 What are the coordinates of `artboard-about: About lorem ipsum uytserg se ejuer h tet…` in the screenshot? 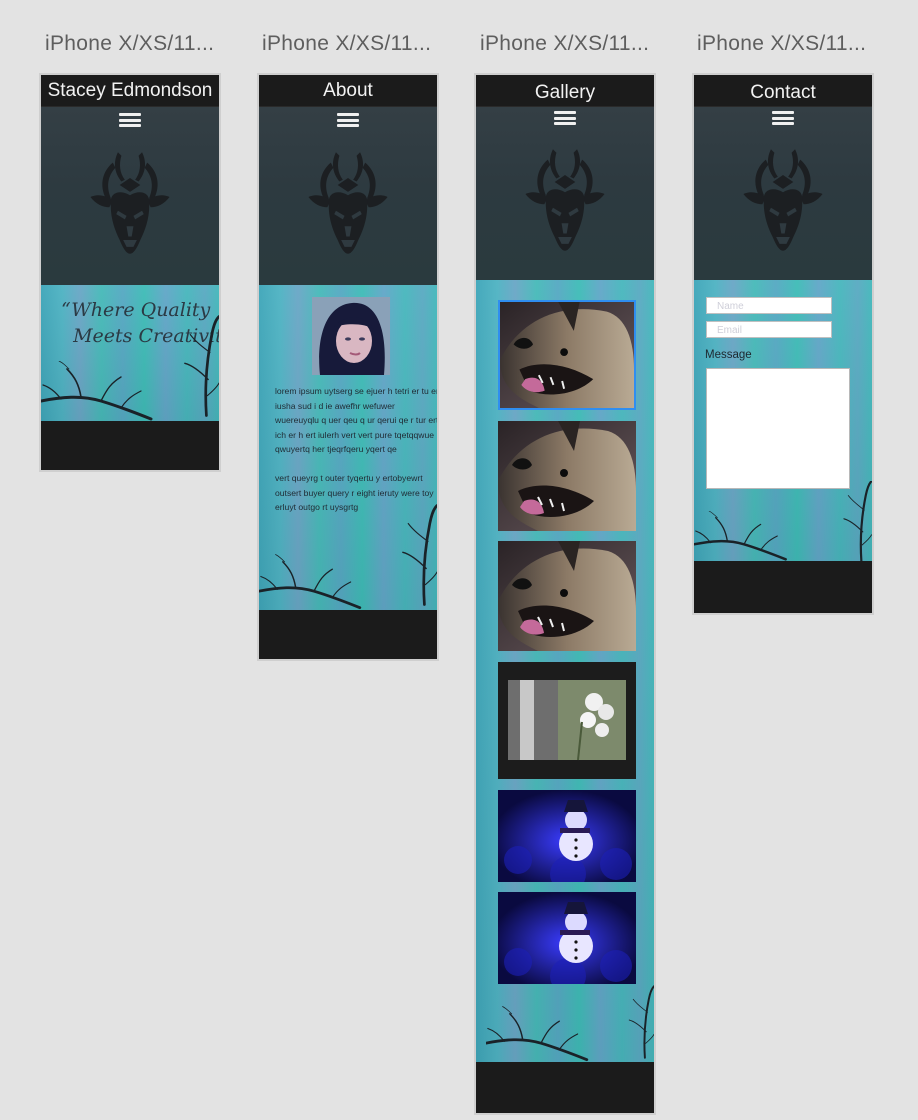 It's located at (348, 367).